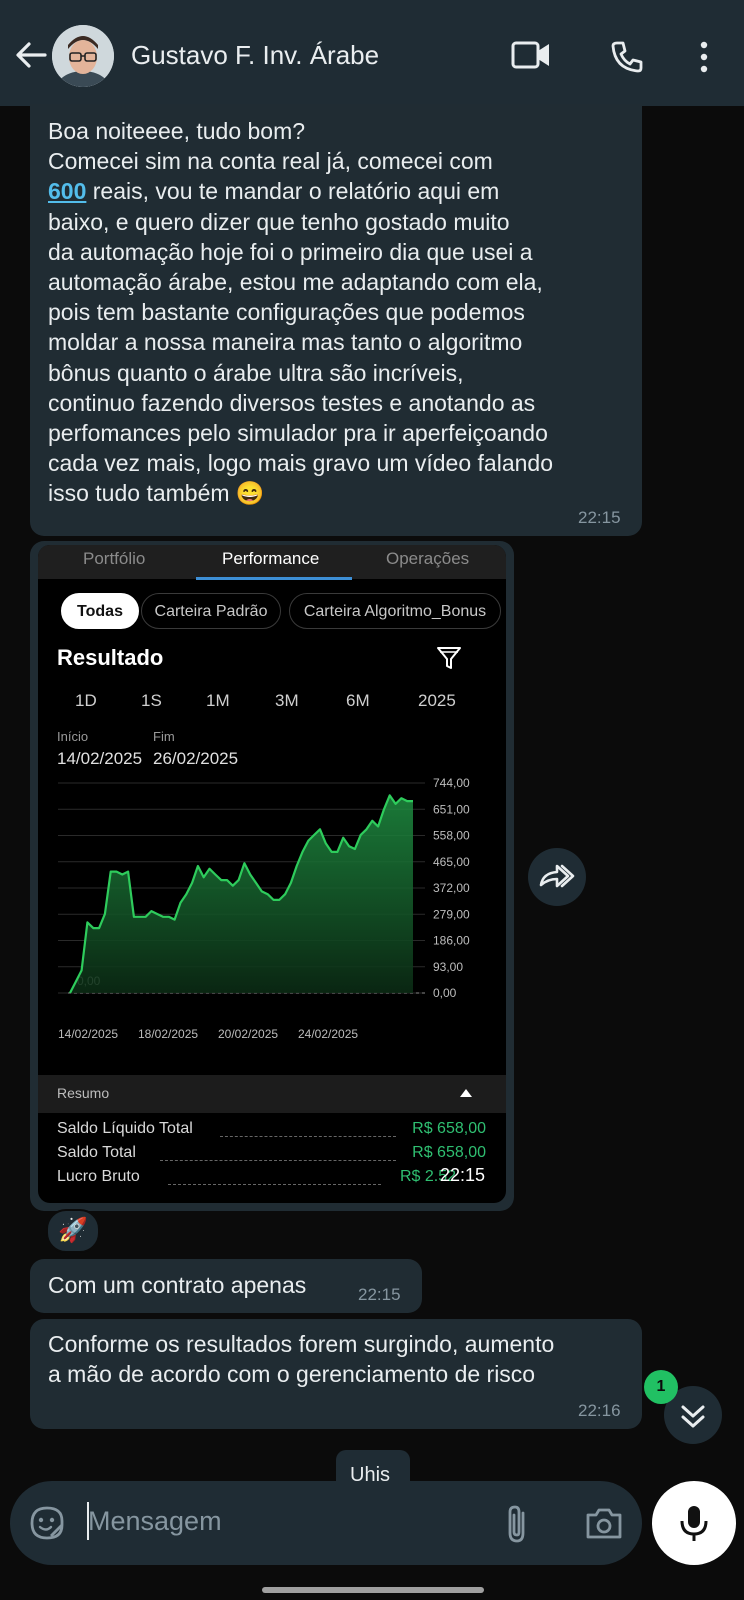 The width and height of the screenshot is (744, 1600). Describe the element at coordinates (463, 1175) in the screenshot. I see `image-message-time: 22:15` at that location.